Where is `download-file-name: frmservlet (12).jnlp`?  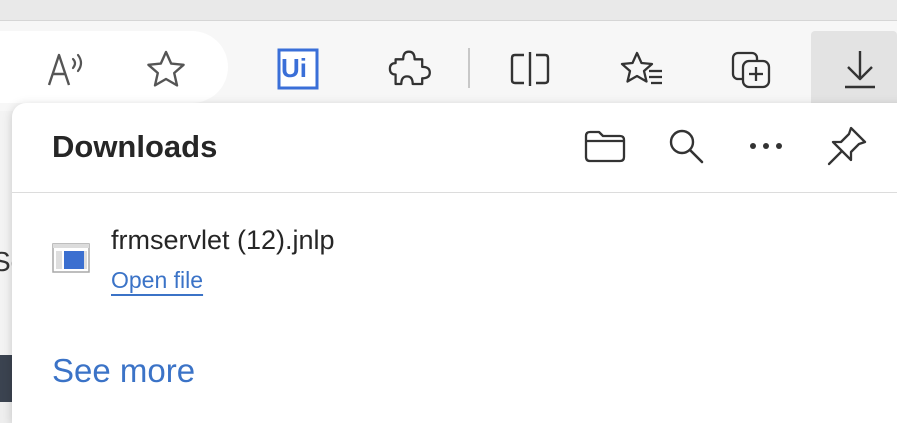 download-file-name: frmservlet (12).jnlp is located at coordinates (223, 240).